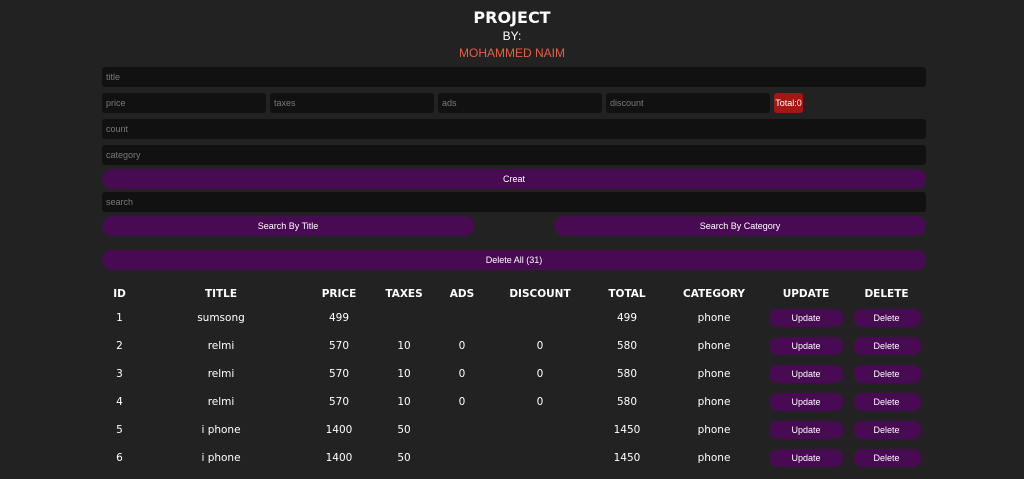  I want to click on page-title: PROJECT, so click(512, 17).